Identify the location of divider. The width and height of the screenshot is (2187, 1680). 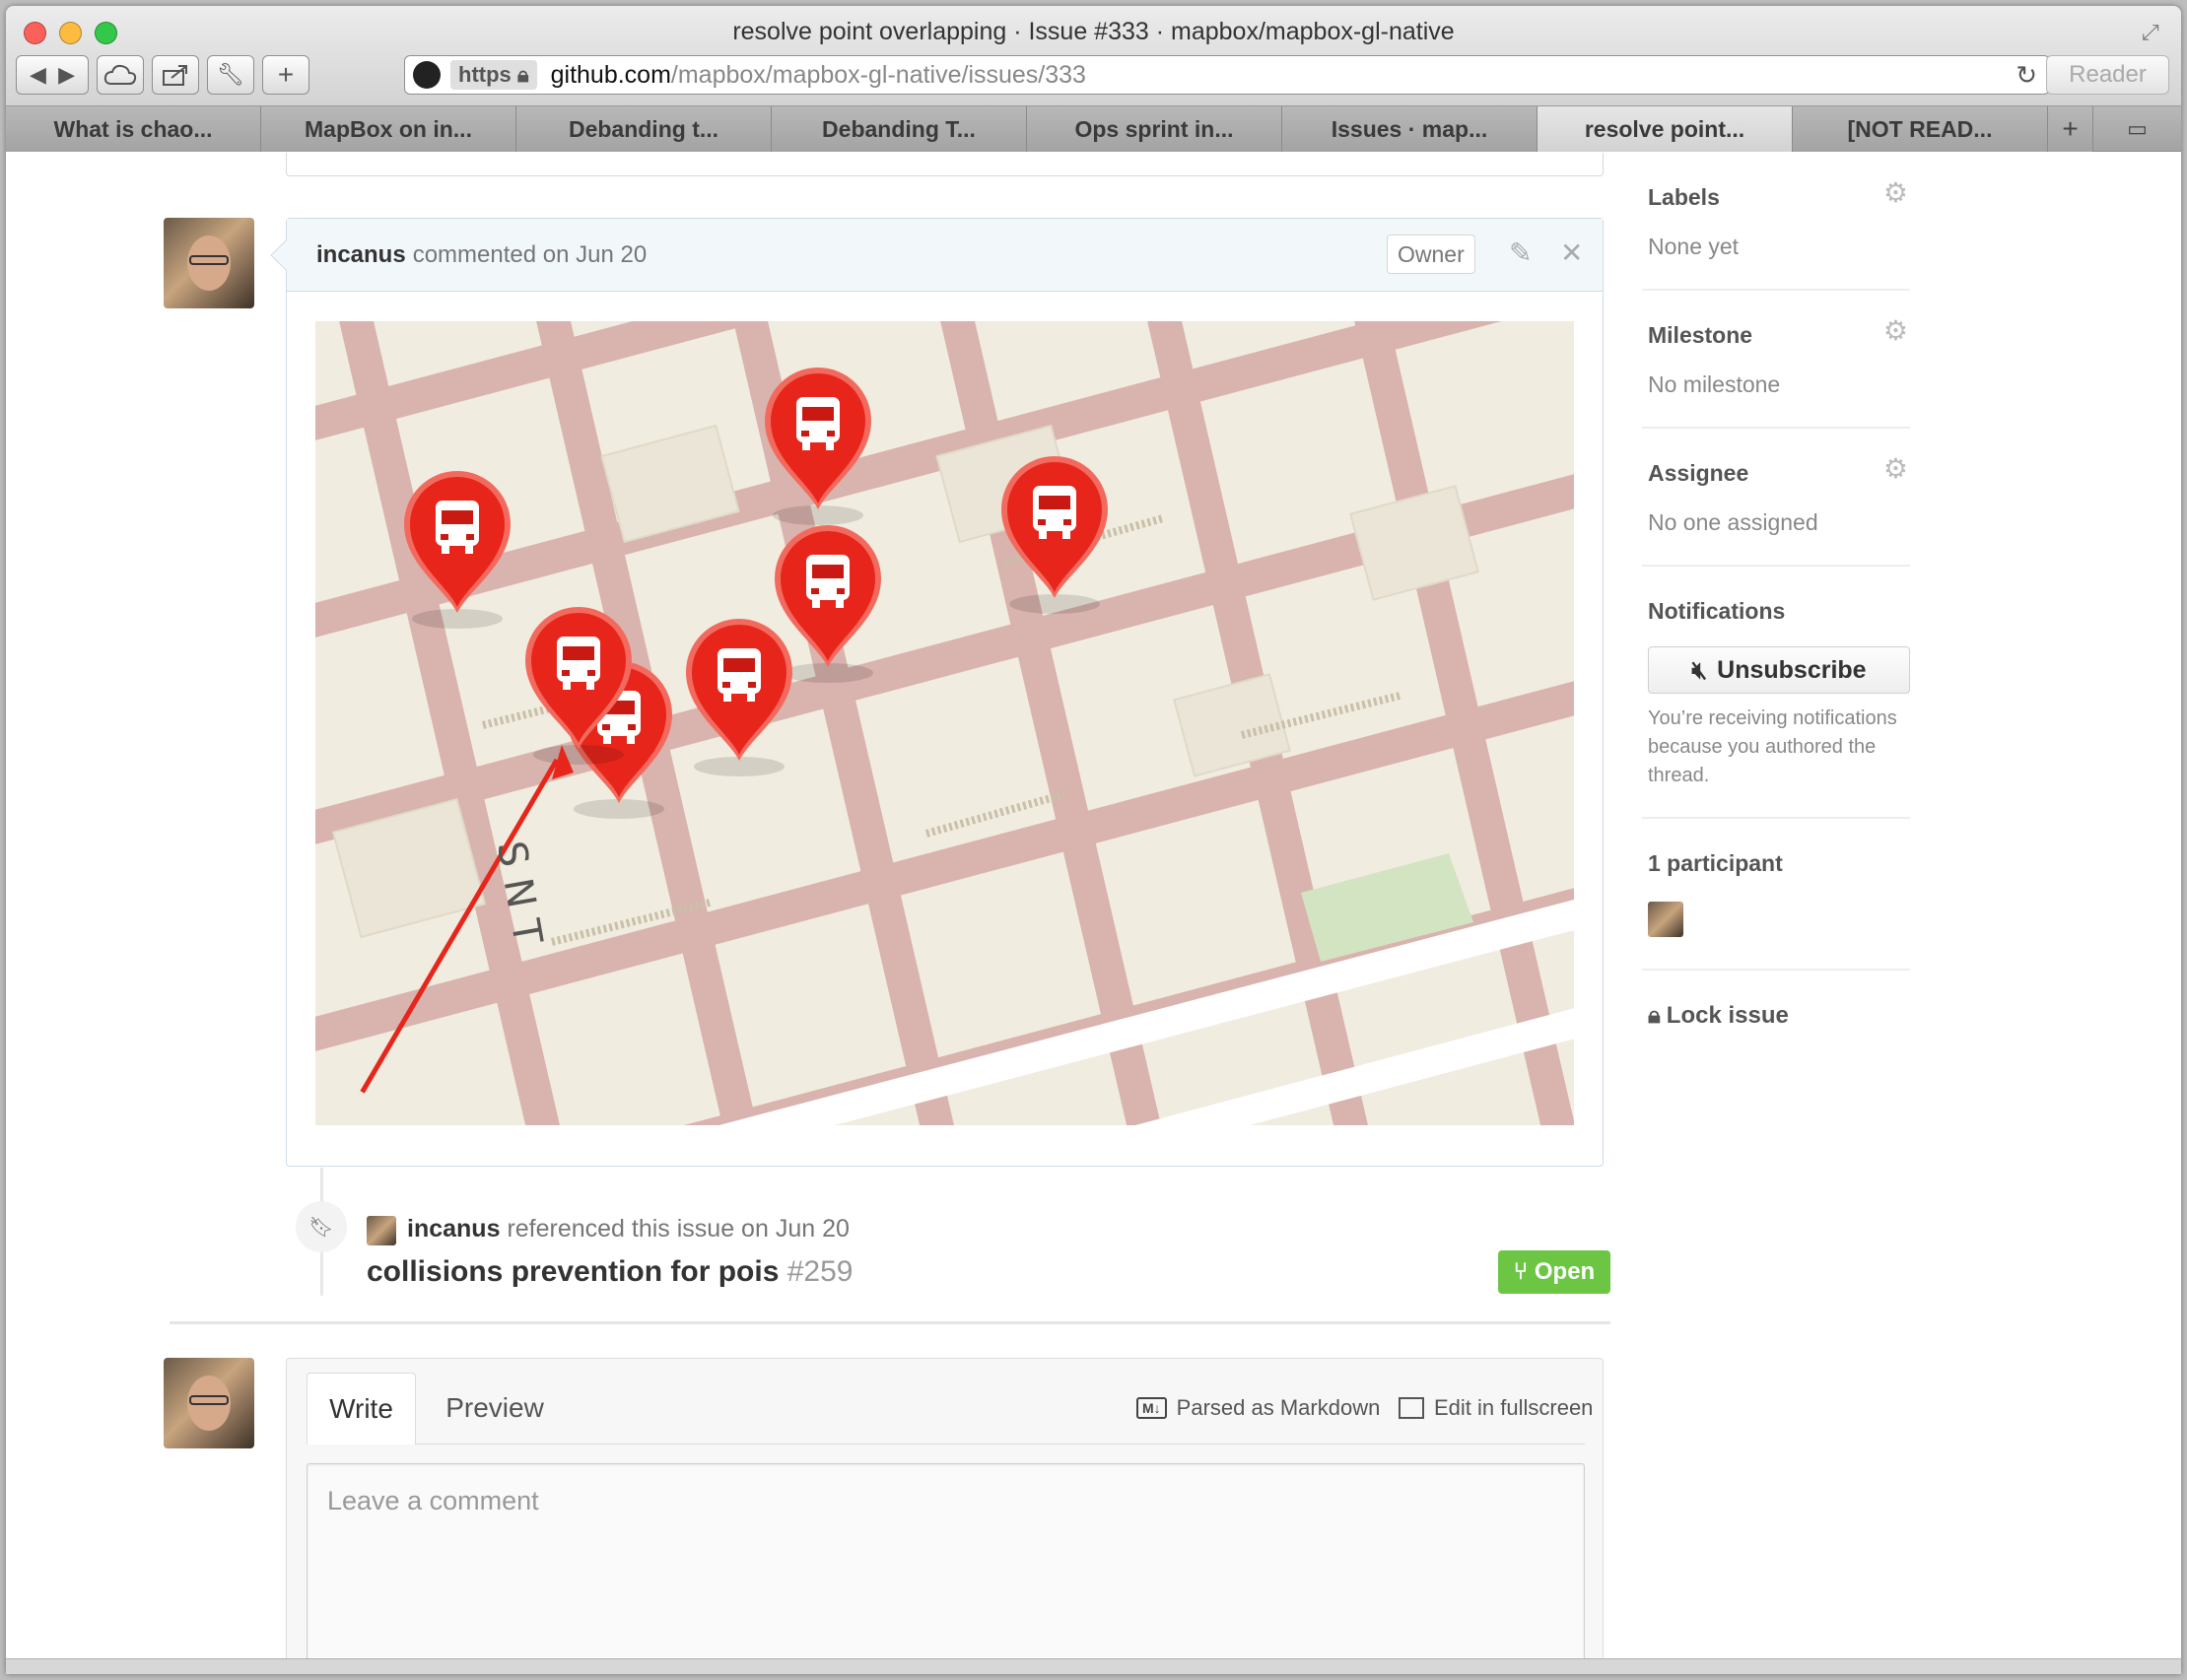
(890, 1322).